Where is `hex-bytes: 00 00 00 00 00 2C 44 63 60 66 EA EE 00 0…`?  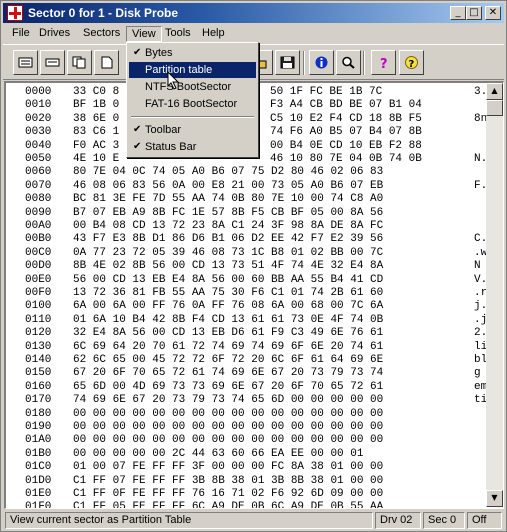
hex-bytes: 00 00 00 00 00 2C 44 63 60 66 EA EE 00 0… is located at coordinates (218, 453).